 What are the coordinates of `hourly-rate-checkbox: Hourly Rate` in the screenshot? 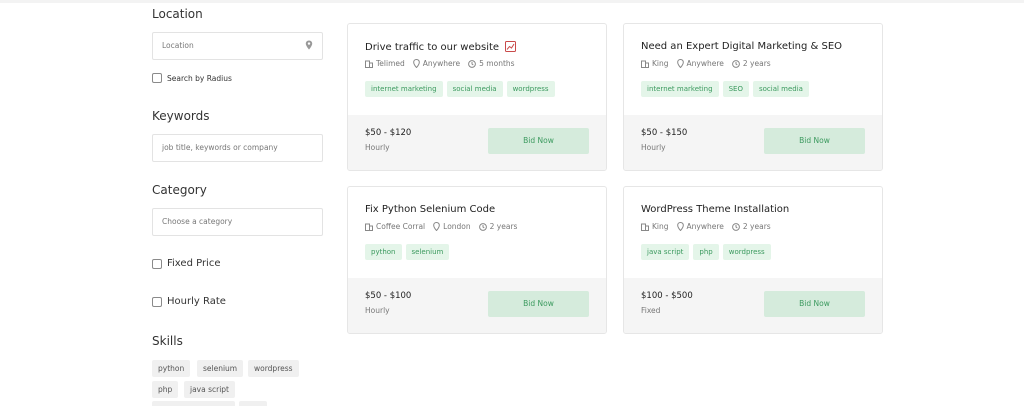 It's located at (189, 301).